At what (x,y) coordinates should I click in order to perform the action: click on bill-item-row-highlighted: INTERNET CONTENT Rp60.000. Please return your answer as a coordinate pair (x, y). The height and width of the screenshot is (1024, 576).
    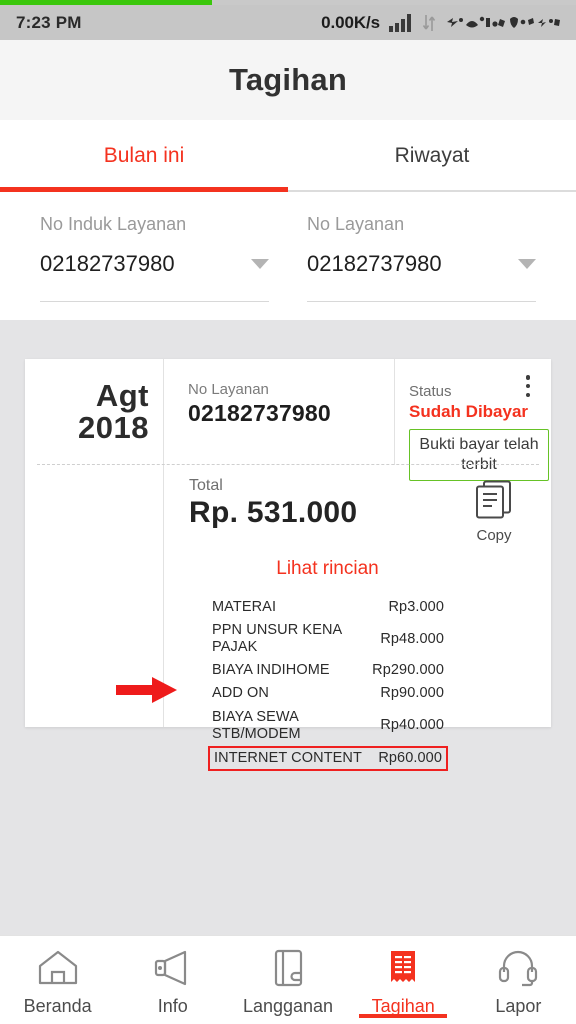
    Looking at the image, I should click on (328, 758).